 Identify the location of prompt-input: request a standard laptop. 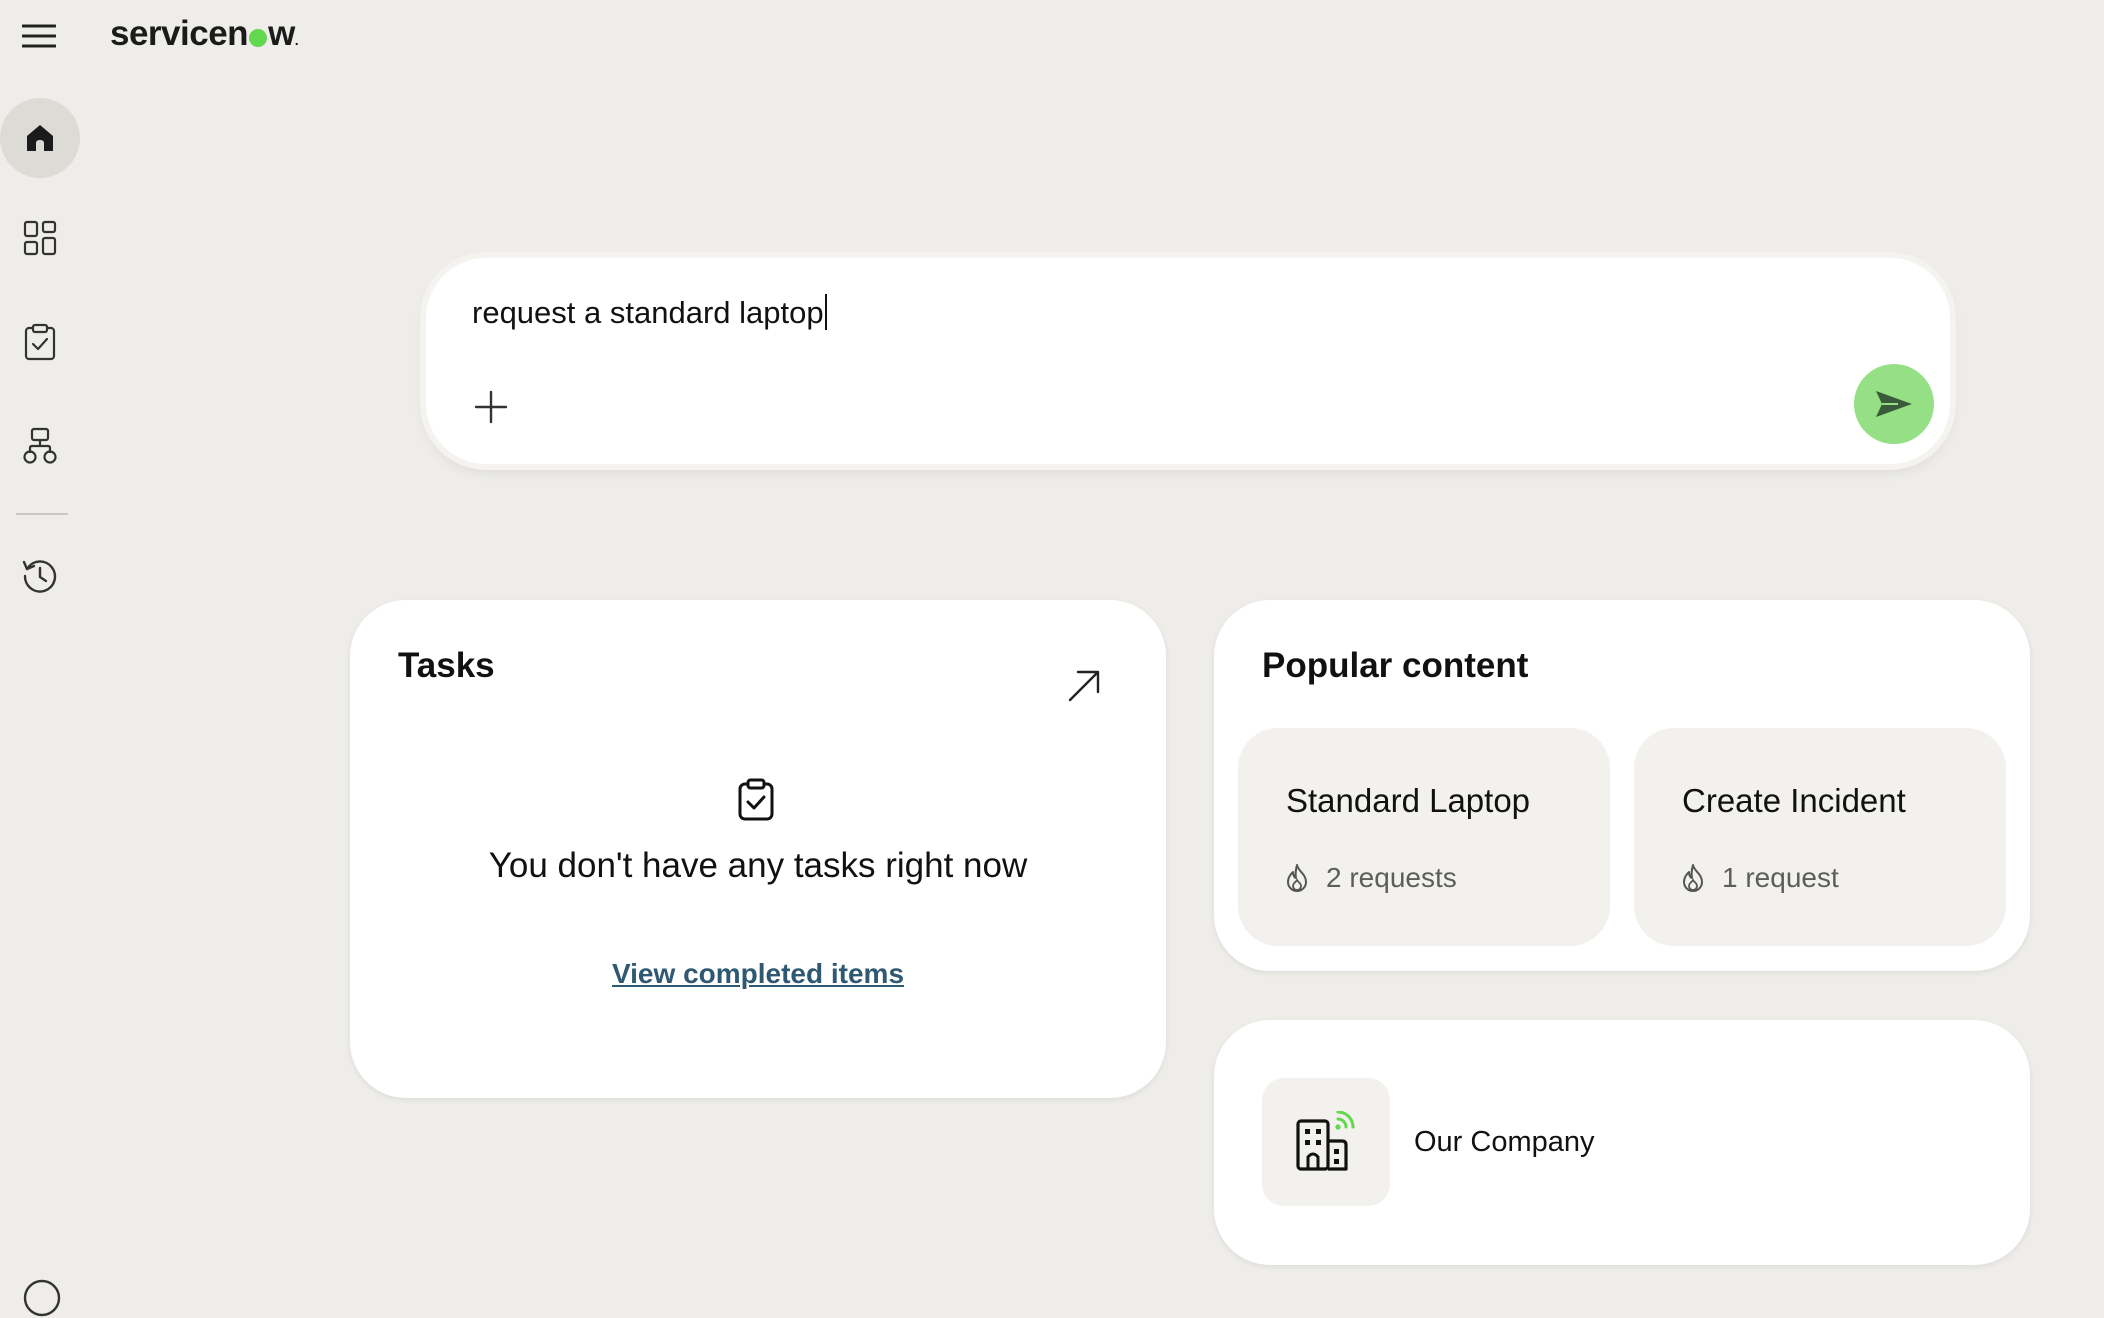
(649, 312).